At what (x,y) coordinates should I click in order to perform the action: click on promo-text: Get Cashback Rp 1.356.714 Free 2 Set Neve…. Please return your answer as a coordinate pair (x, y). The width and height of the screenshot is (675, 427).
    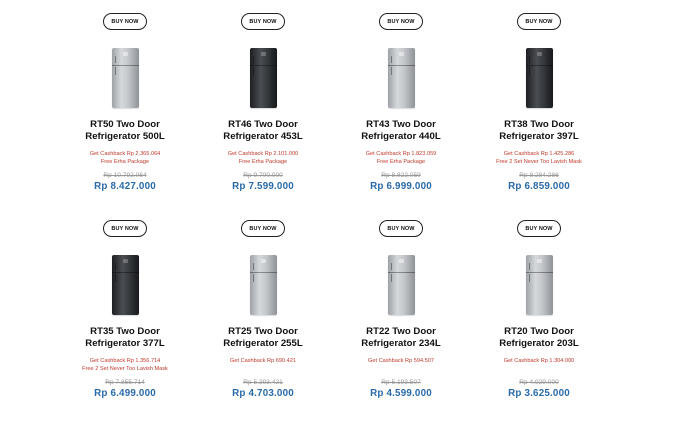
    Looking at the image, I should click on (125, 365).